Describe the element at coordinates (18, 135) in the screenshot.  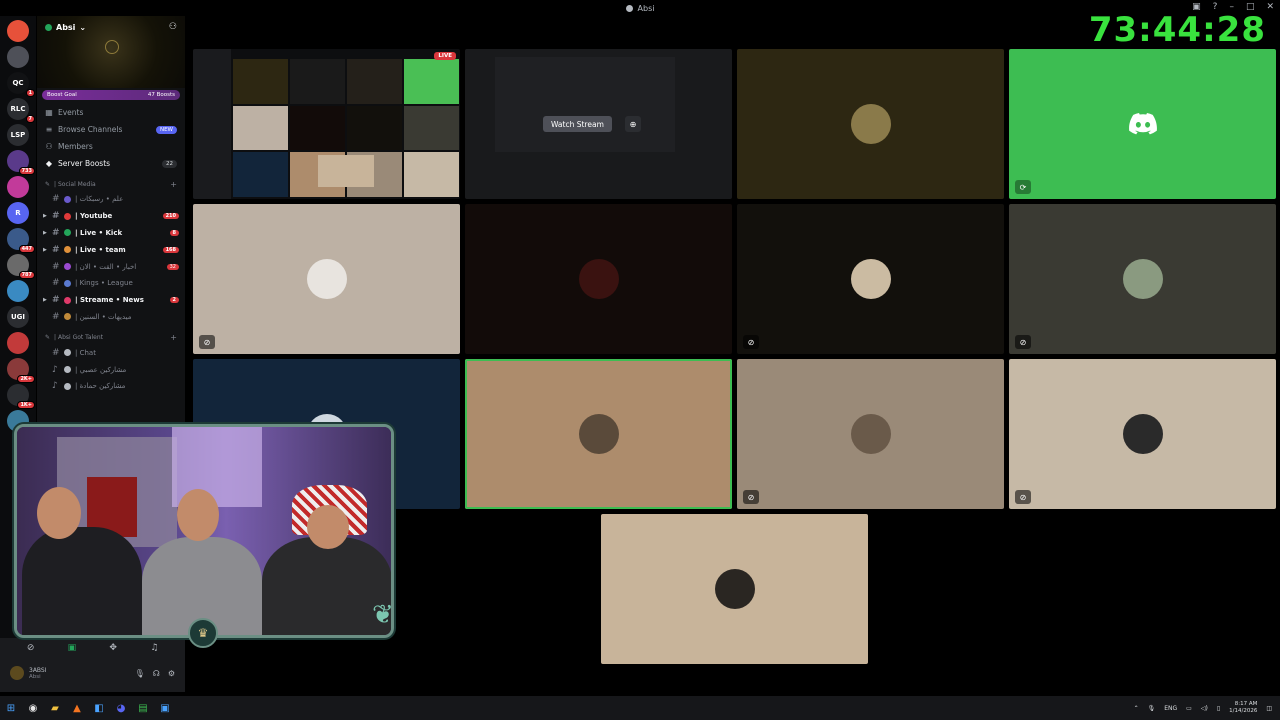
I see `server-icon: LSP` at that location.